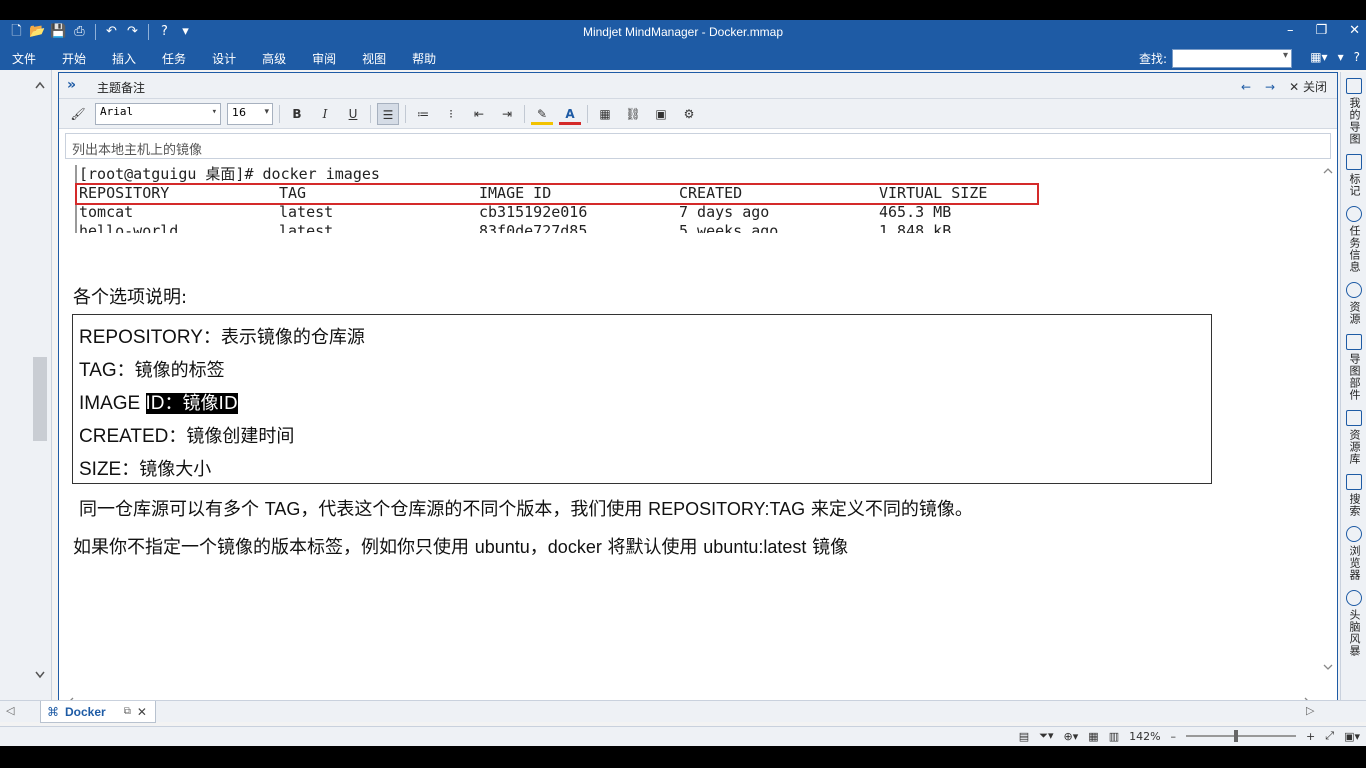 This screenshot has height=768, width=1366. What do you see at coordinates (1046, 736) in the screenshot?
I see `filter-icon: ⏷▾` at bounding box center [1046, 736].